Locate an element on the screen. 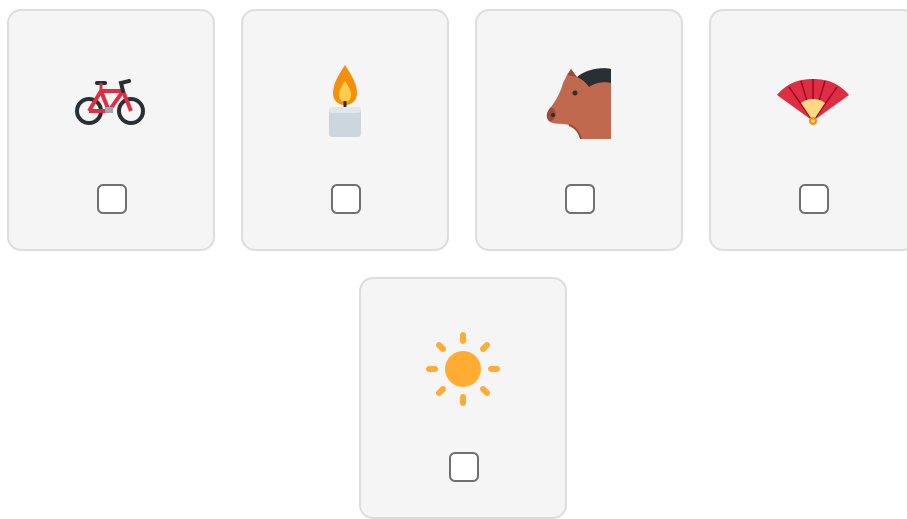 Image resolution: width=907 pixels, height=519 pixels. image-card-sun is located at coordinates (463, 398).